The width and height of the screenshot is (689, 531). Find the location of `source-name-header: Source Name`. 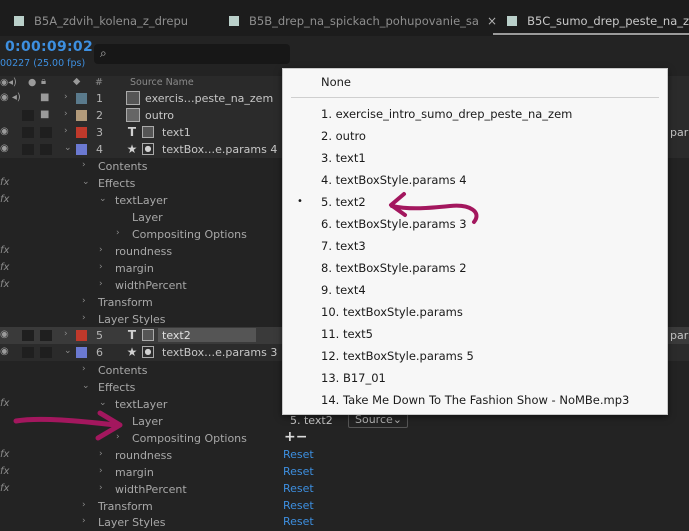

source-name-header: Source Name is located at coordinates (162, 82).